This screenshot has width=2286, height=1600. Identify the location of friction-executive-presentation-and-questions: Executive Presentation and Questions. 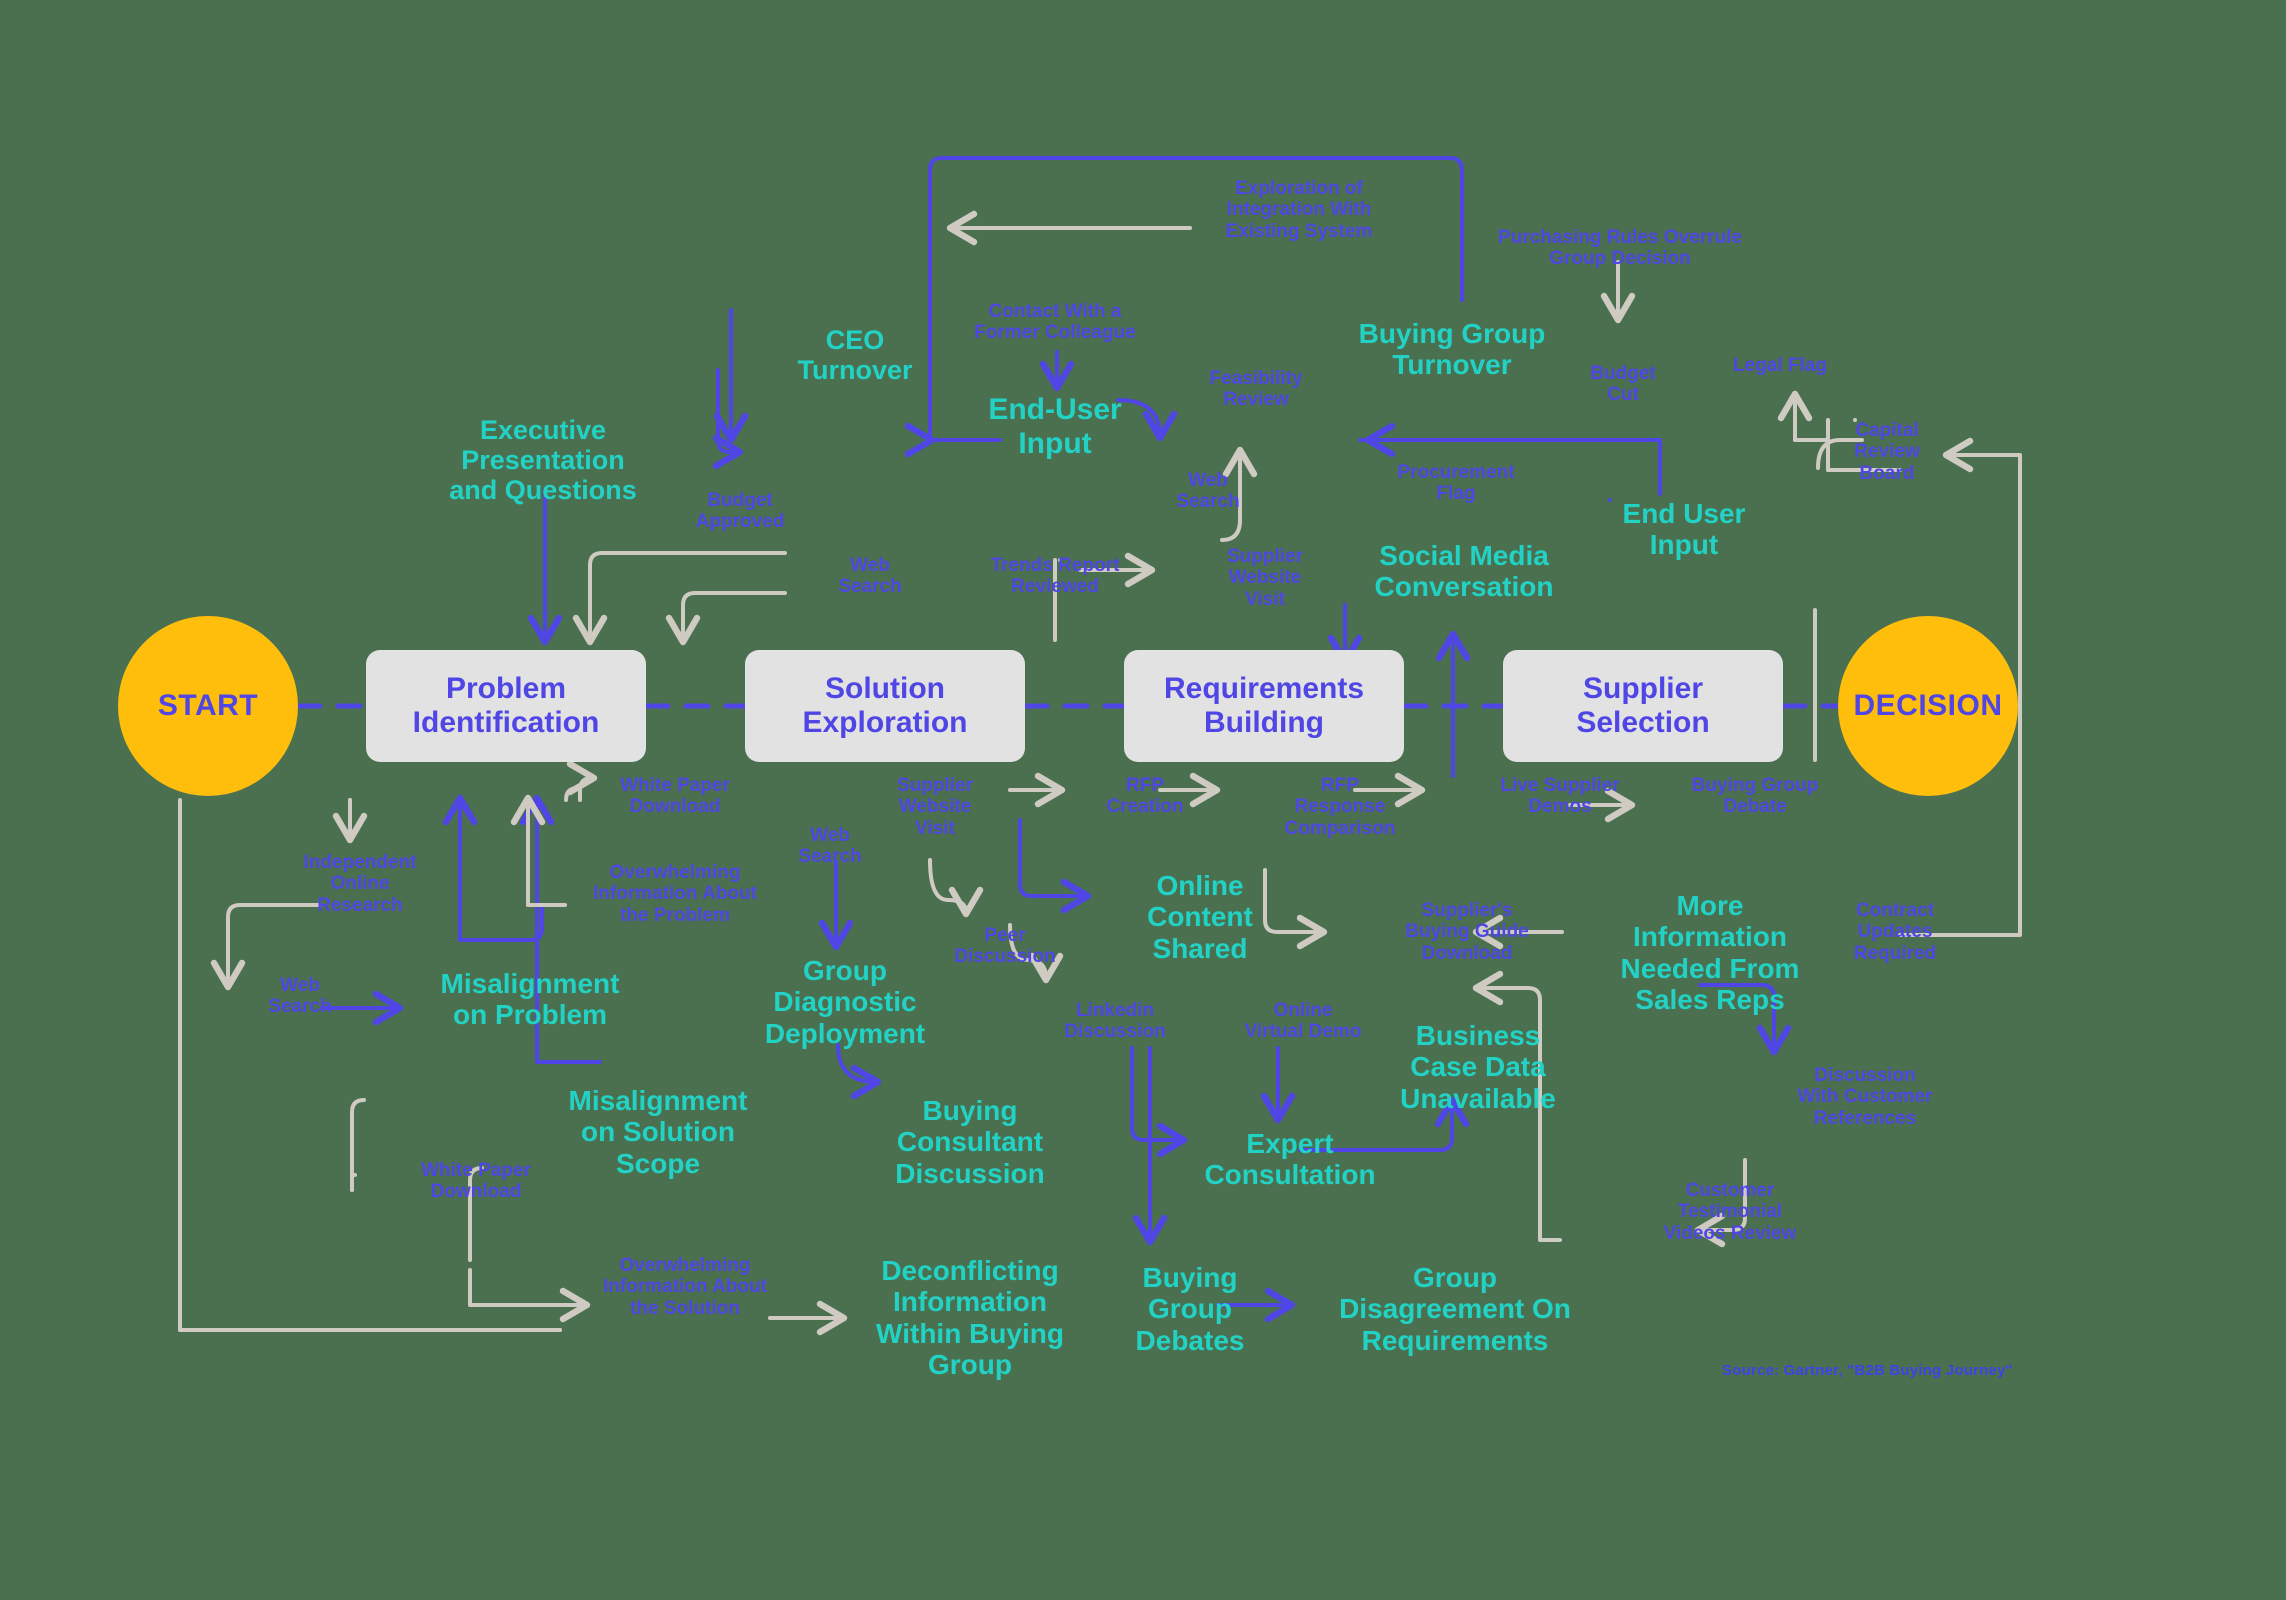
(543, 460).